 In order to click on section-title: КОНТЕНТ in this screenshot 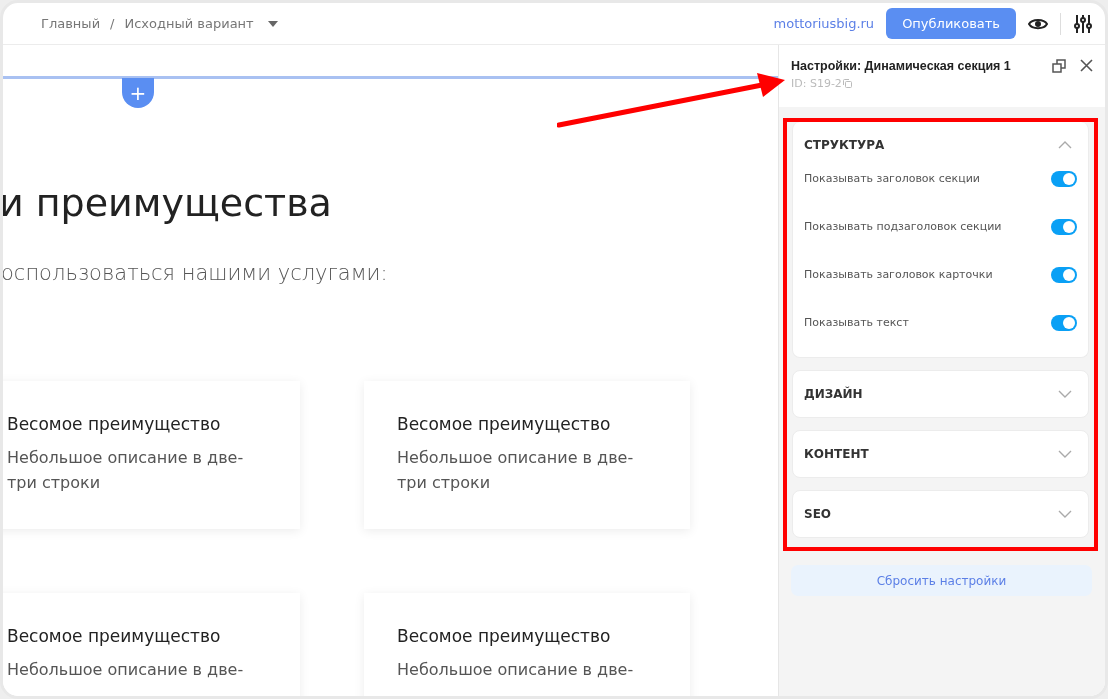, I will do `click(836, 454)`.